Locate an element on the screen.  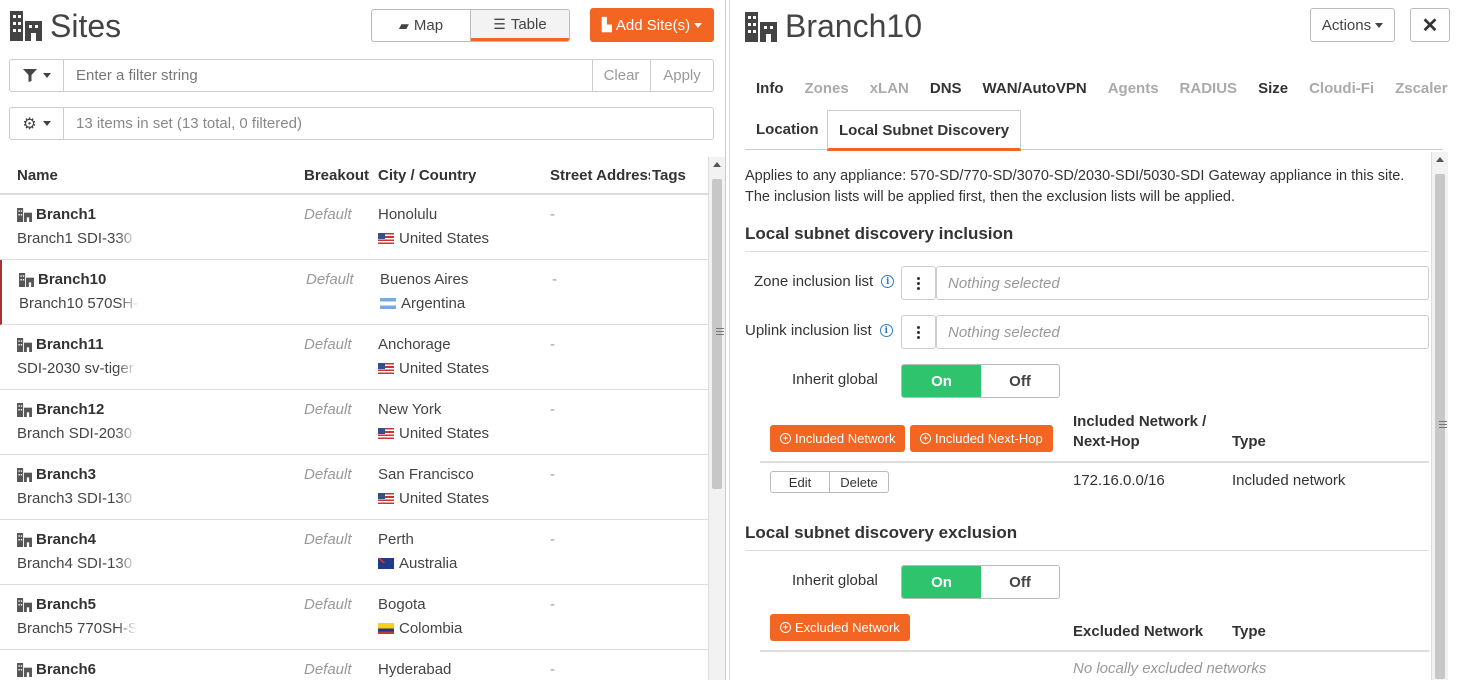
exclusion-inherit-toggle: On Off is located at coordinates (980, 582).